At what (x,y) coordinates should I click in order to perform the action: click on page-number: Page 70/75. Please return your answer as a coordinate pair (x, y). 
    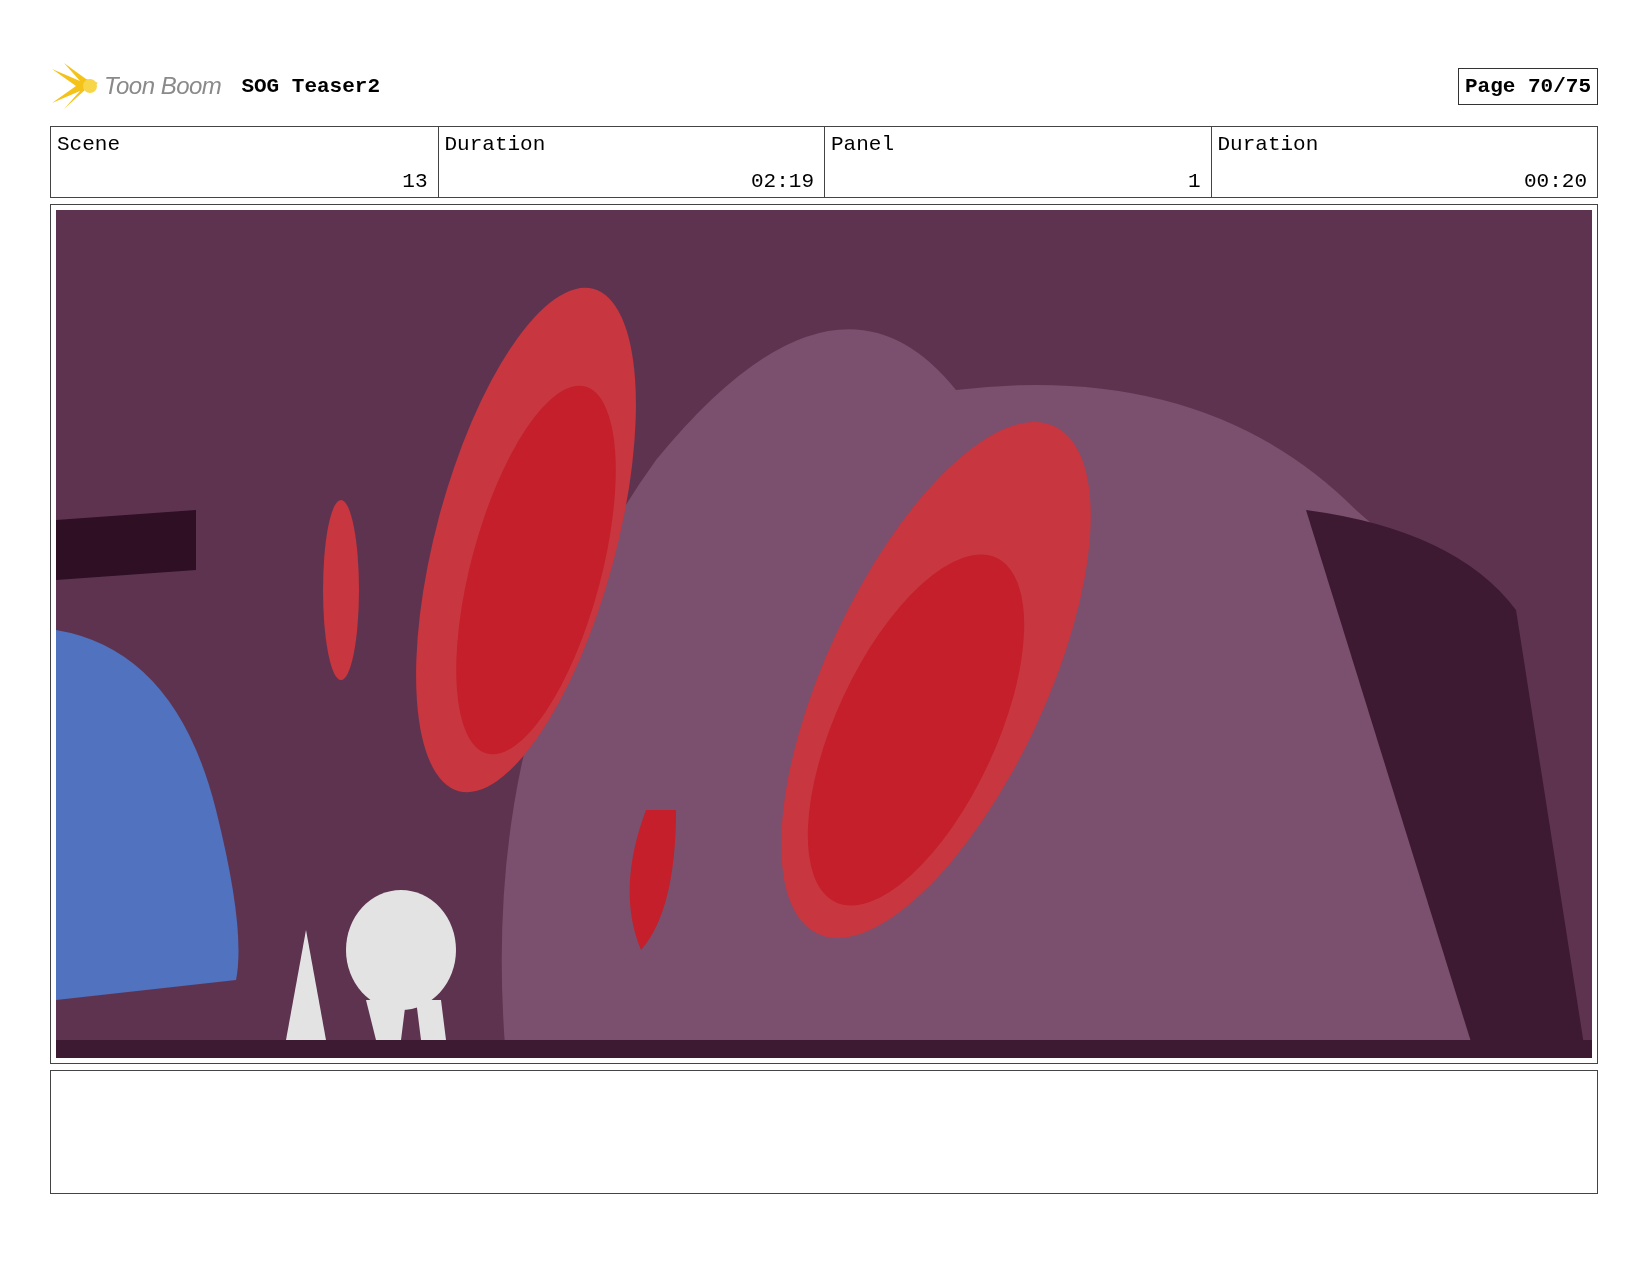
    Looking at the image, I should click on (1527, 86).